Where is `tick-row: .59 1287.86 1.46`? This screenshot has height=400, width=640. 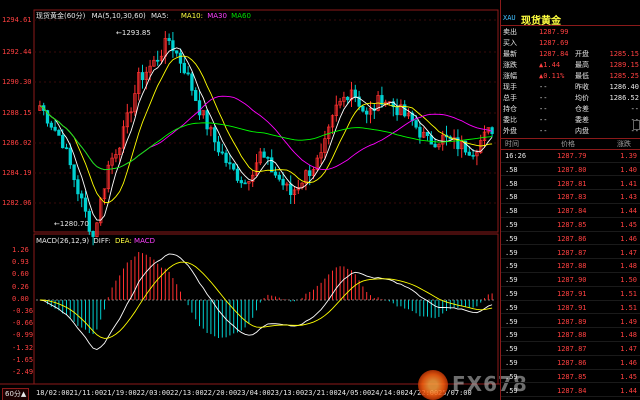 tick-row: .59 1287.86 1.46 is located at coordinates (570, 240).